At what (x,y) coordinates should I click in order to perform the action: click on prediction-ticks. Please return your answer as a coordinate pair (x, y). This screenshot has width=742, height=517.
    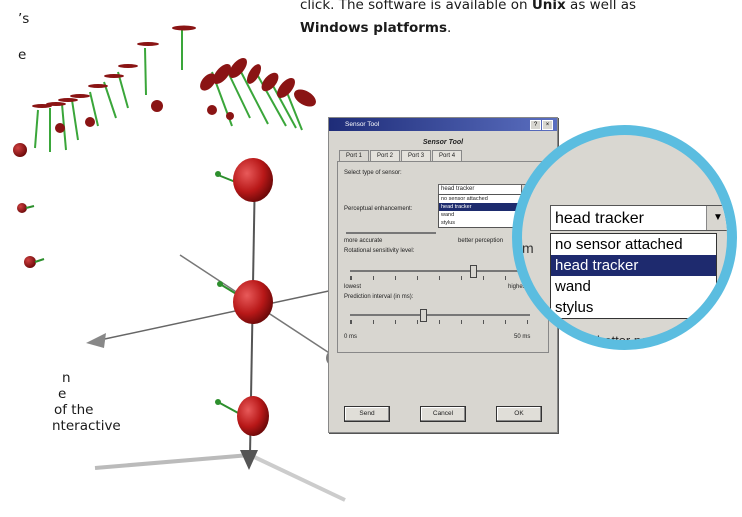
    Looking at the image, I should click on (440, 322).